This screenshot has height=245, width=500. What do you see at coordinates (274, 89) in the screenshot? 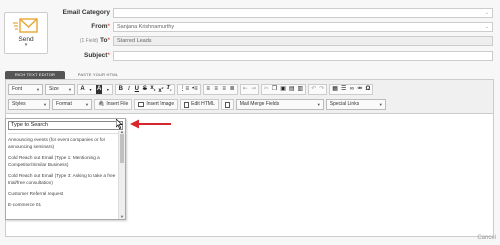
I see `copy-icon: ❐` at bounding box center [274, 89].